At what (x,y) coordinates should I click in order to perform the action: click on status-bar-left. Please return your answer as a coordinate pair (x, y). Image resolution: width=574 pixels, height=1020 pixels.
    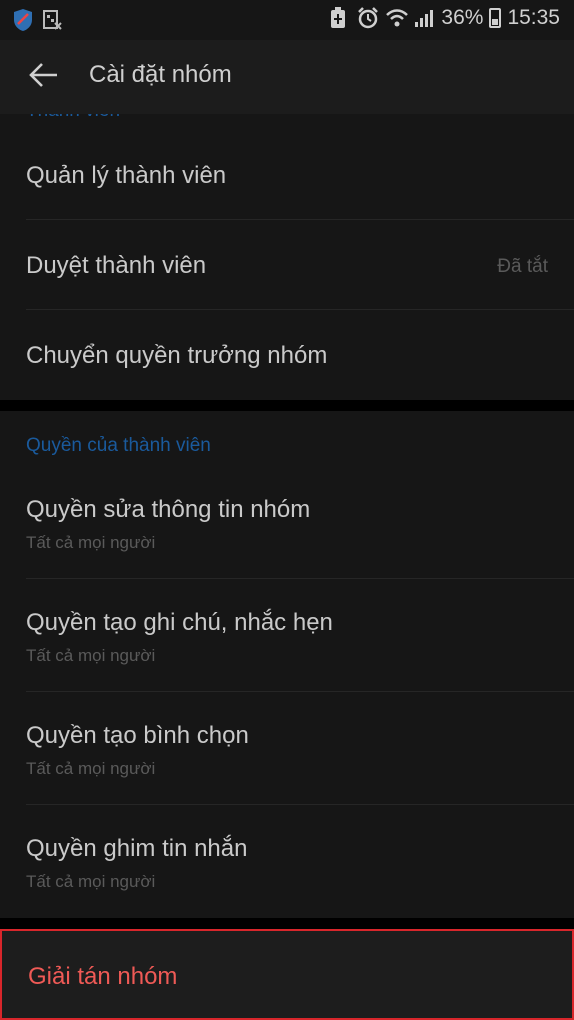
    Looking at the image, I should click on (37, 22).